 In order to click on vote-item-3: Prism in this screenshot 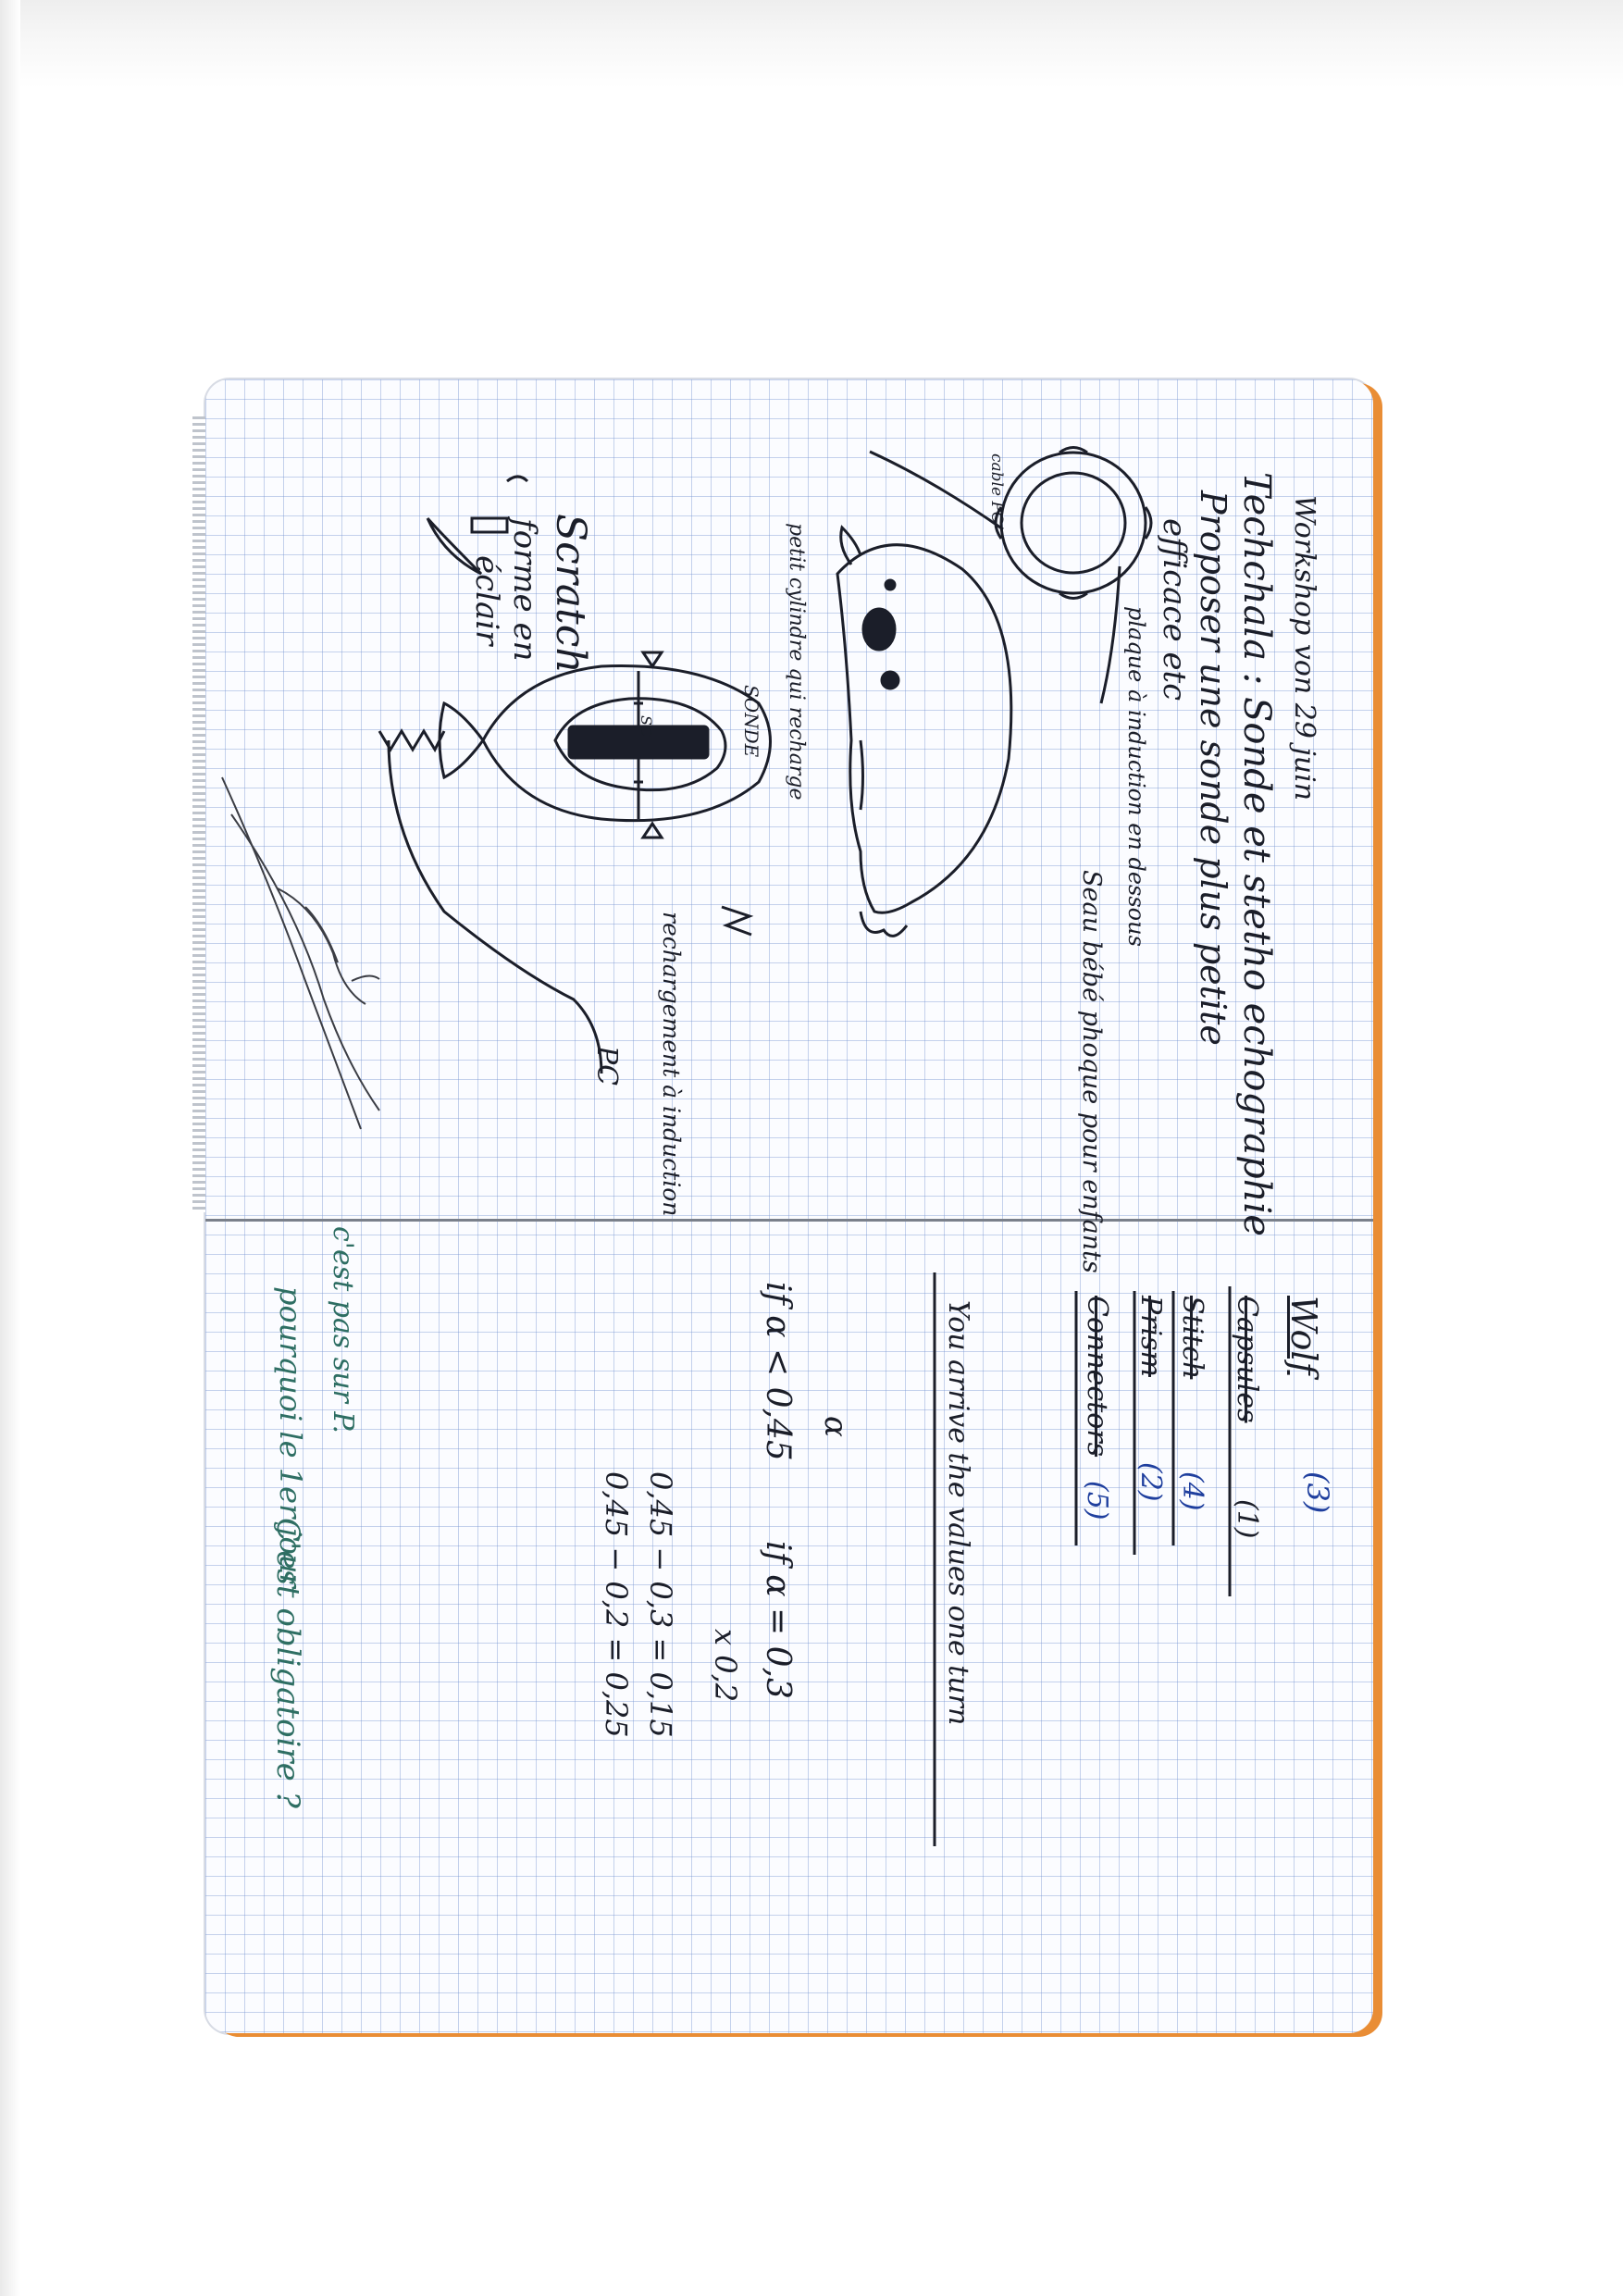, I will do `click(1150, 1336)`.